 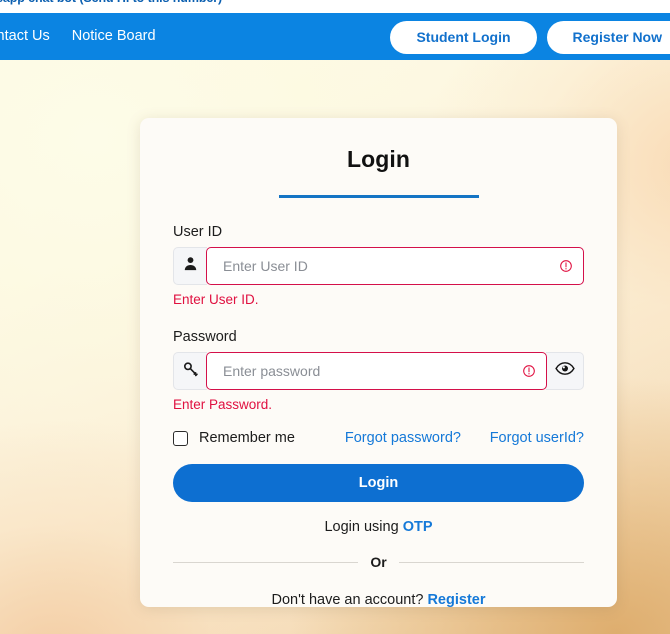 I want to click on user-id-label: User ID, so click(x=198, y=232).